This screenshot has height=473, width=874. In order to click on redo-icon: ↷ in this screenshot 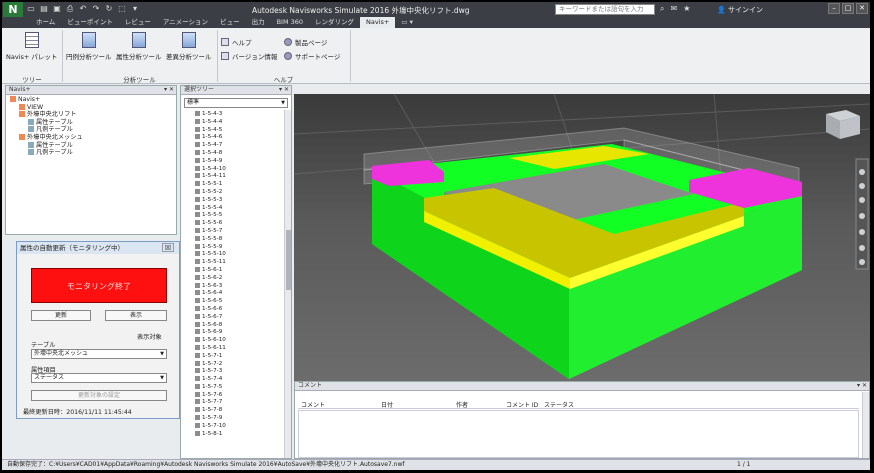, I will do `click(96, 9)`.